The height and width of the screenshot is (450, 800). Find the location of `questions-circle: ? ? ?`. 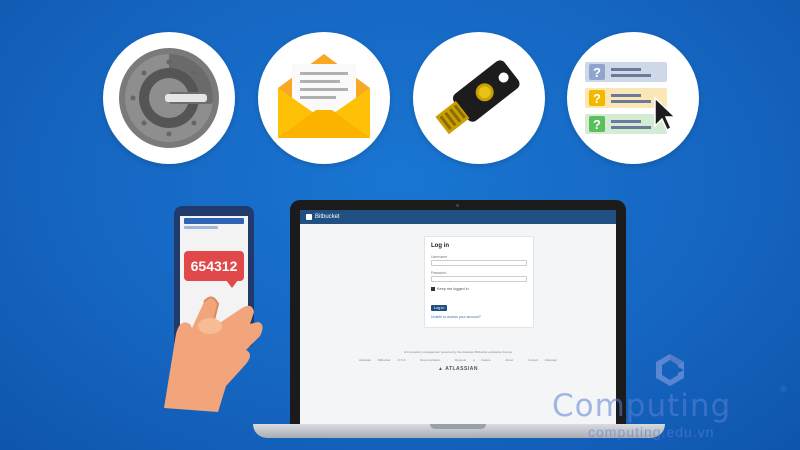

questions-circle: ? ? ? is located at coordinates (633, 98).